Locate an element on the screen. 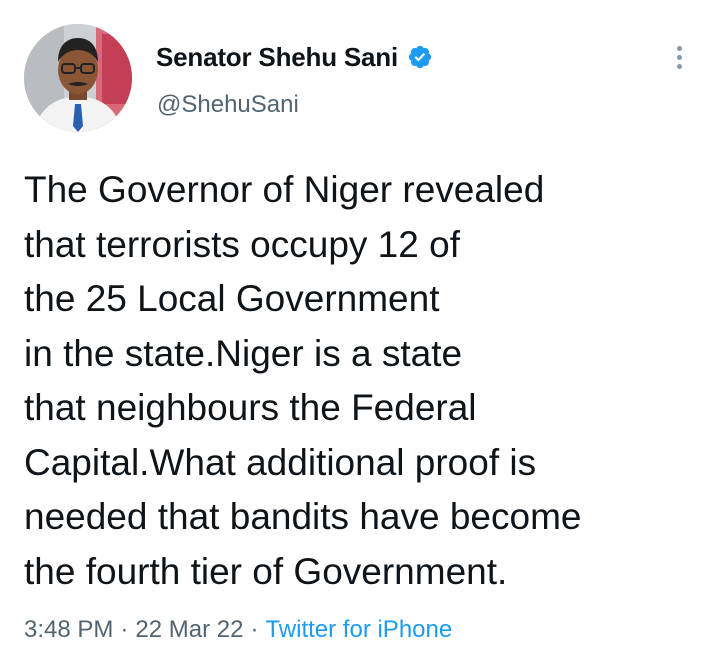  avatar is located at coordinates (78, 78).